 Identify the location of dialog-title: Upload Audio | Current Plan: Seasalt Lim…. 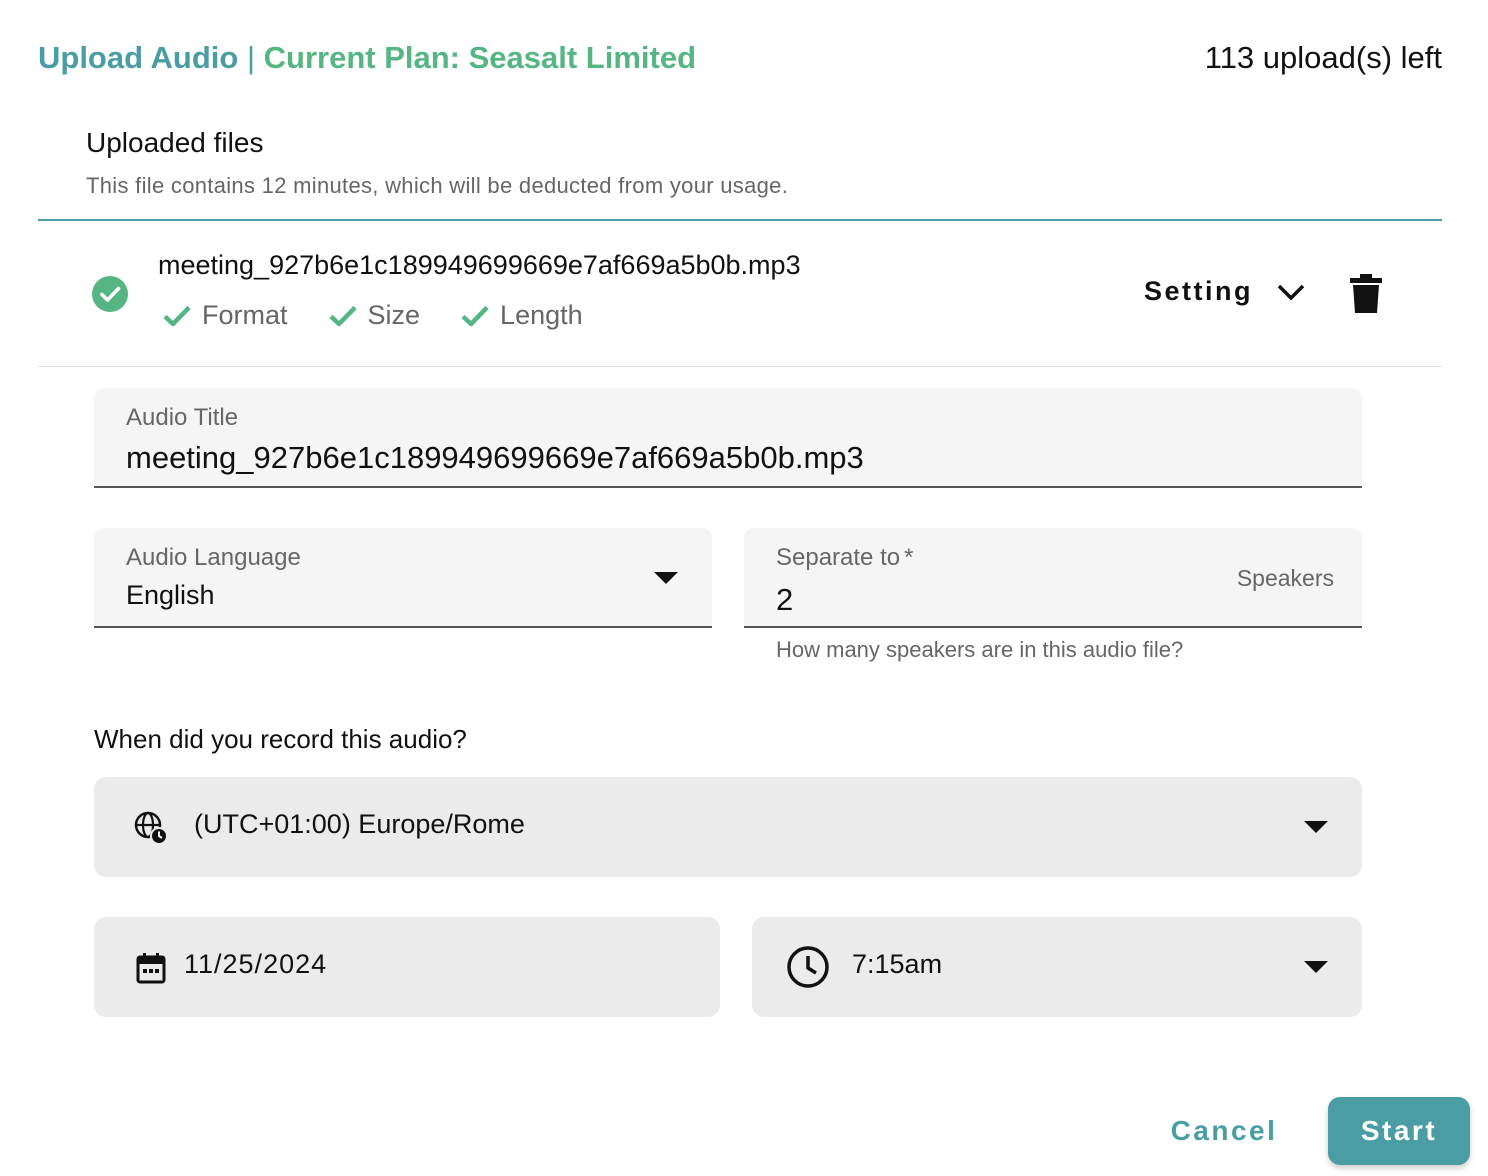
(367, 58).